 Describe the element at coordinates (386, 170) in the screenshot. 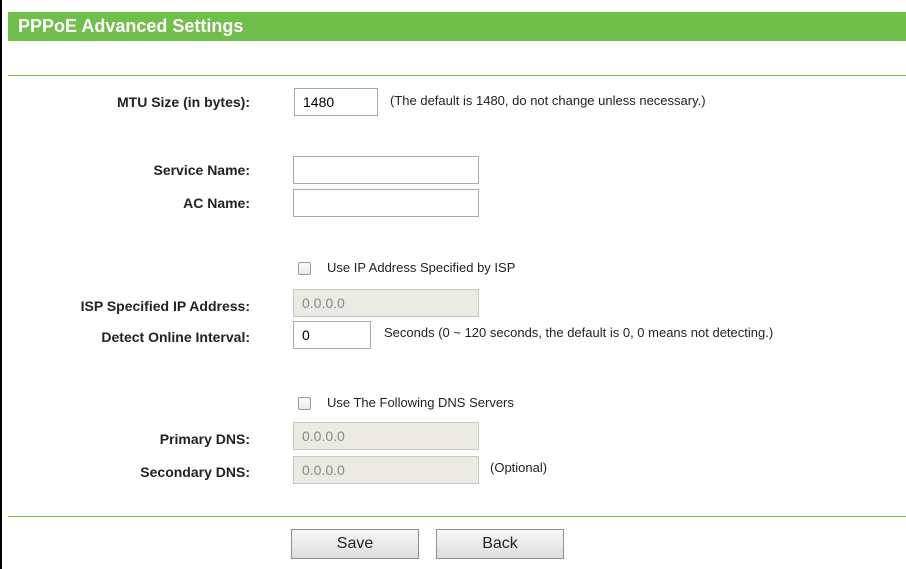

I see `service-name-input` at that location.